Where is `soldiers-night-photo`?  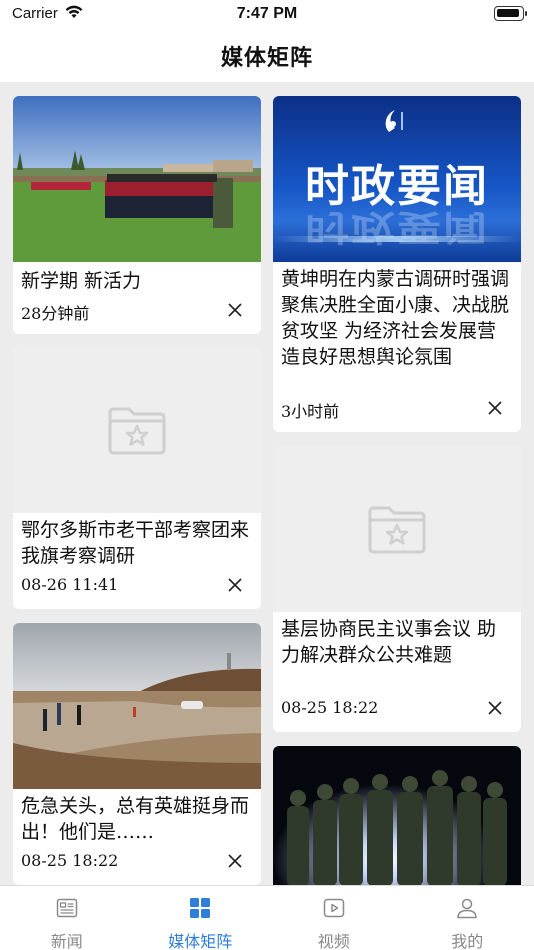
soldiers-night-photo is located at coordinates (397, 815).